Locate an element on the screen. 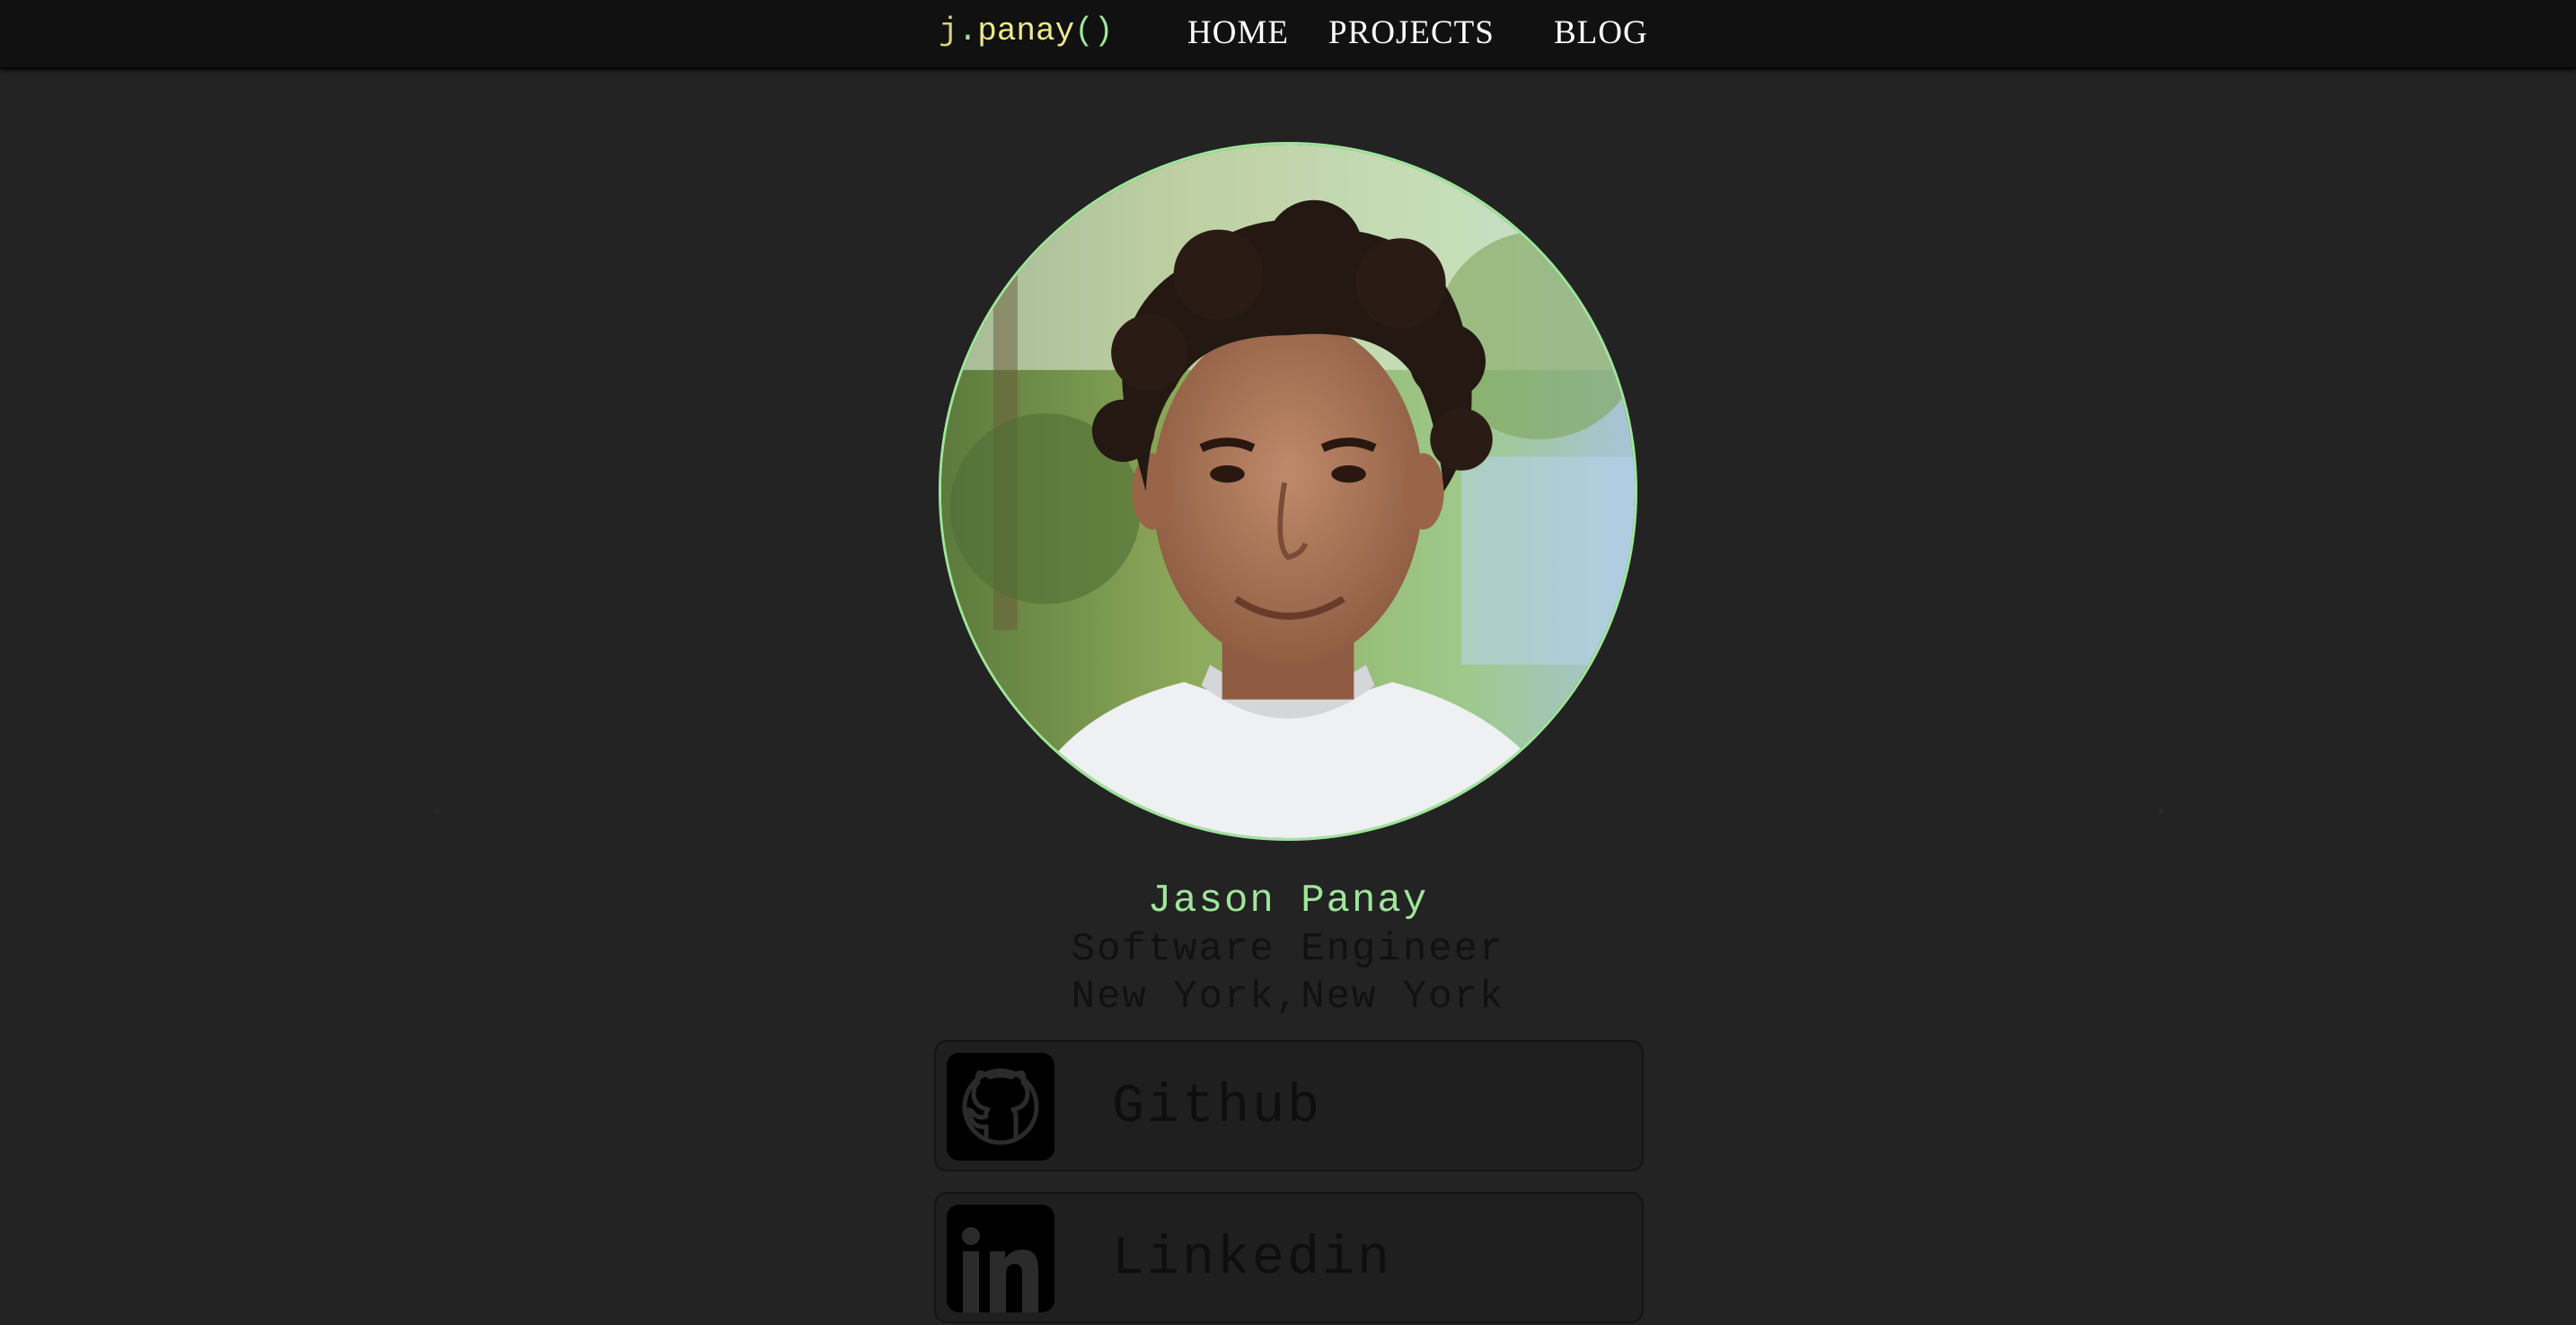 The image size is (2576, 1325). profile-location: New York,New York is located at coordinates (1288, 997).